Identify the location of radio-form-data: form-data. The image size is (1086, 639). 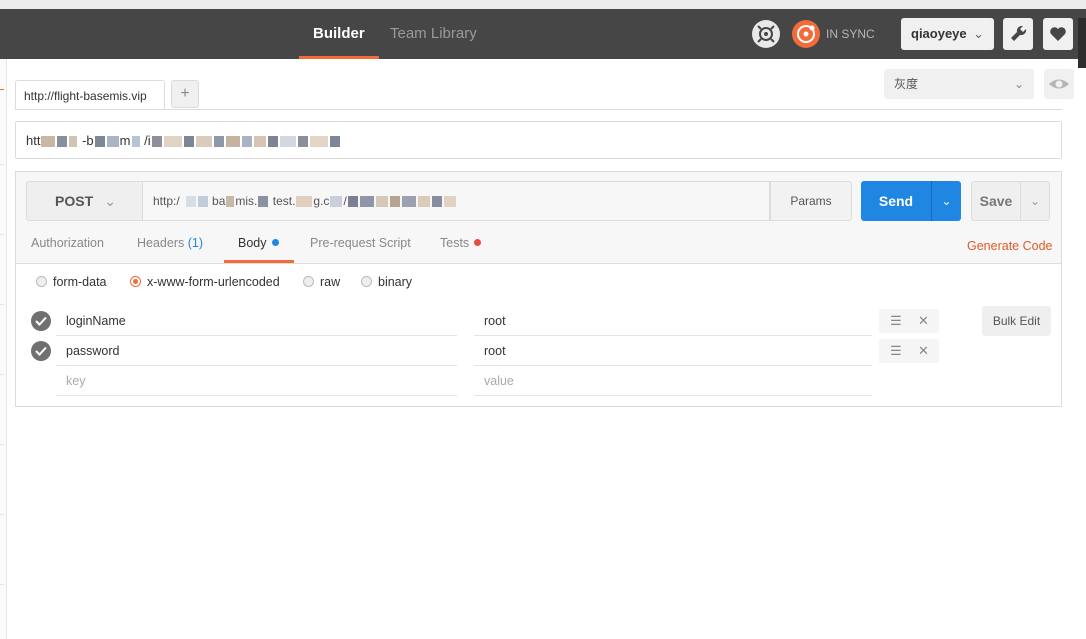
(71, 282).